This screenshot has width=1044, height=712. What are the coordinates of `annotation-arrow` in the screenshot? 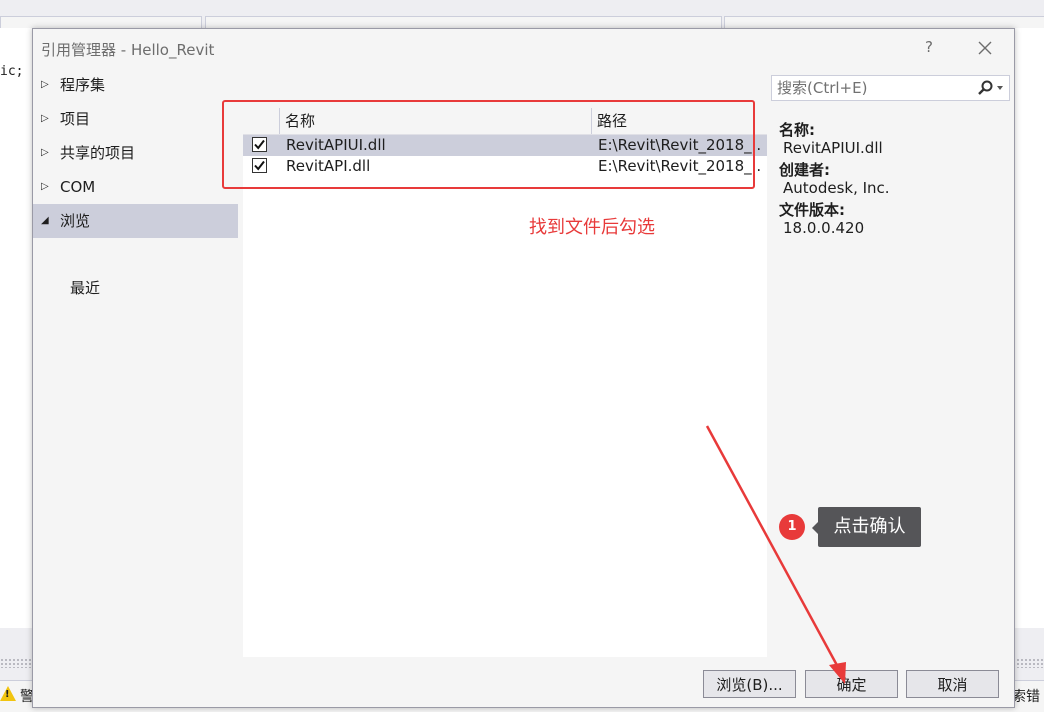 It's located at (775, 554).